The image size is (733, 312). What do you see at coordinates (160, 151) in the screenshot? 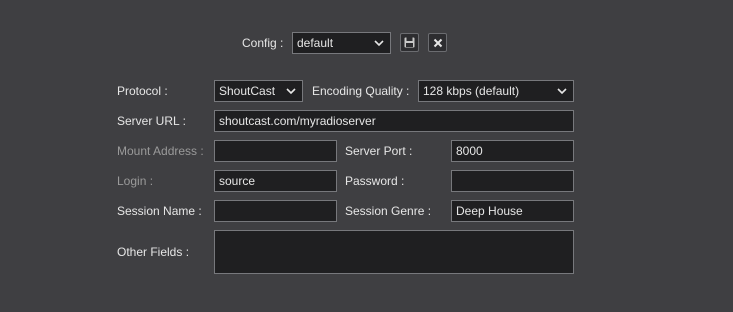
I see `mount-address-label: Mount Address :` at bounding box center [160, 151].